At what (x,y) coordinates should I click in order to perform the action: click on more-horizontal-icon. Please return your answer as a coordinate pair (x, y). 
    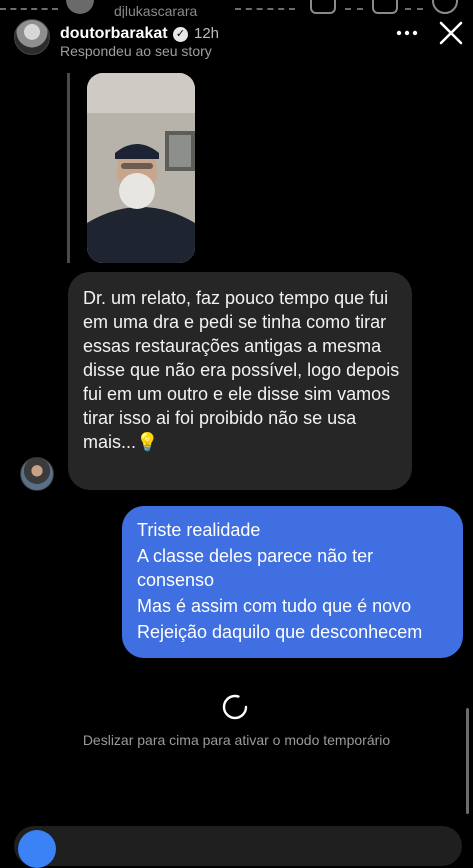
    Looking at the image, I should click on (407, 33).